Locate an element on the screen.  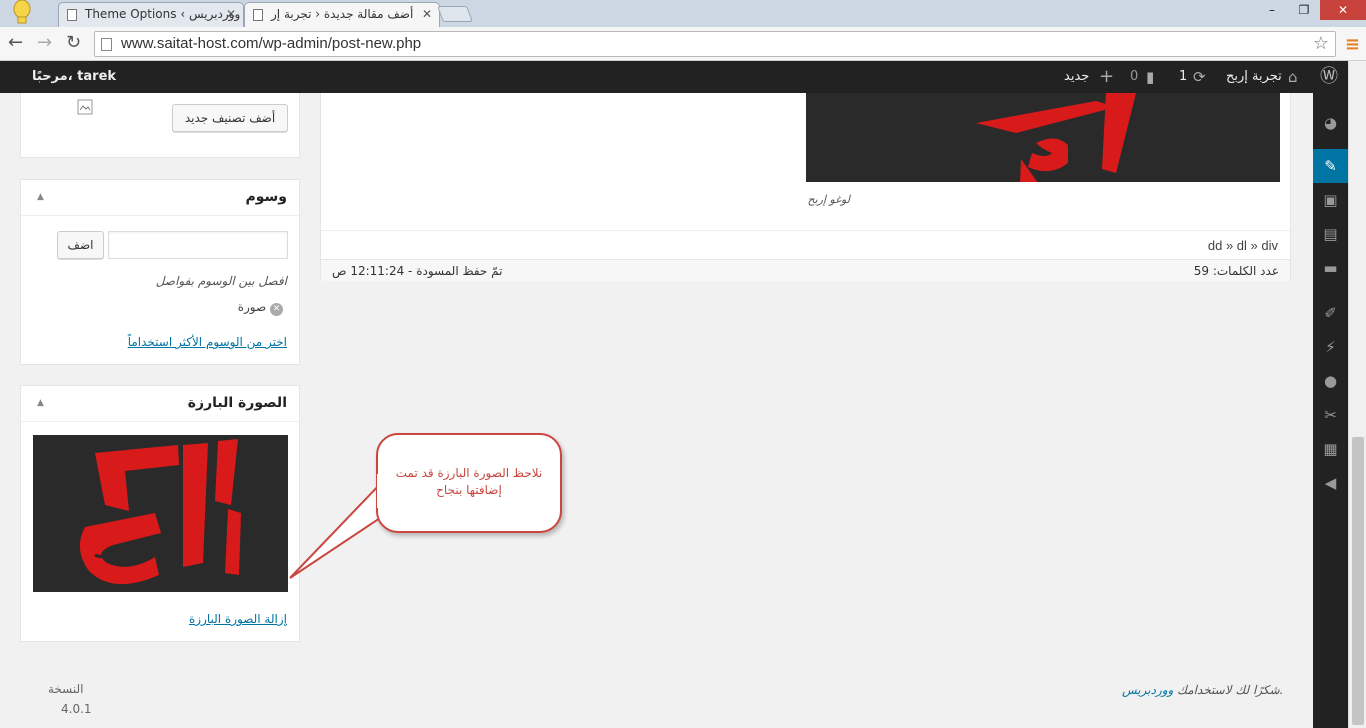
comments-icon: ▮ is located at coordinates (1150, 77).